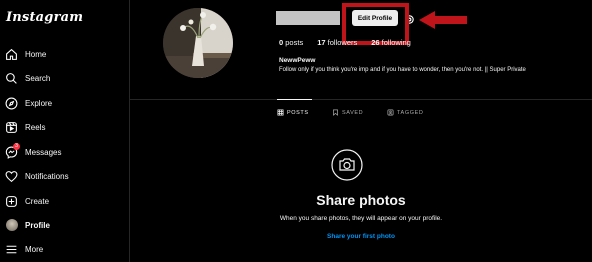 This screenshot has width=592, height=262. Describe the element at coordinates (39, 103) in the screenshot. I see `sidebar-item-label: Explore` at that location.